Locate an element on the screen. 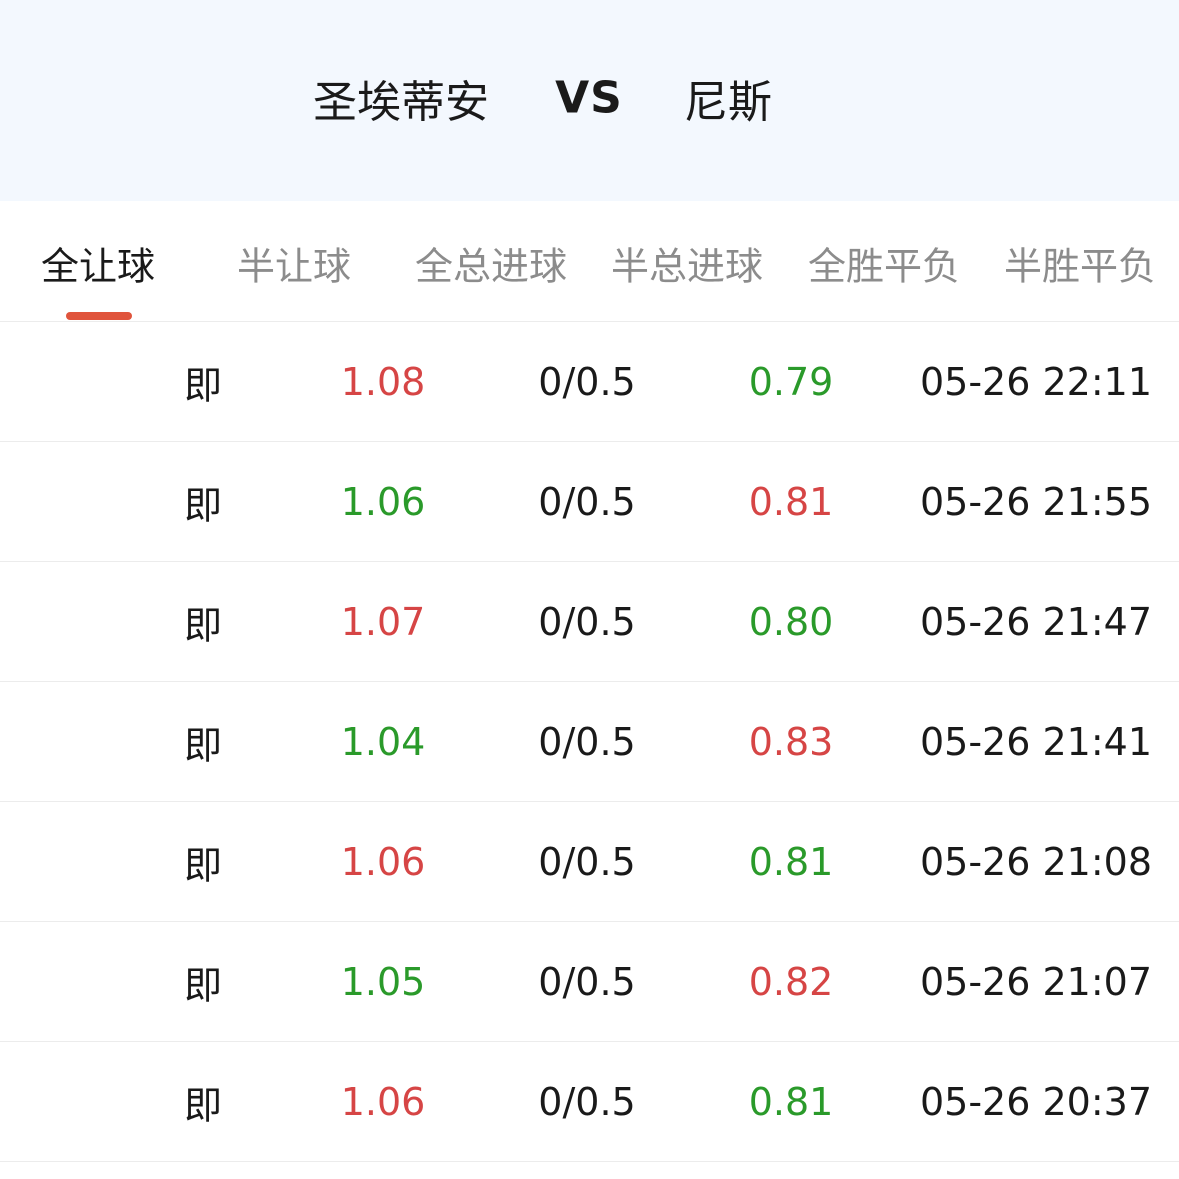 This screenshot has width=1179, height=1179. odds-row: 即 1.06 0/0.5 0.81 05-26 21:55 is located at coordinates (589, 502).